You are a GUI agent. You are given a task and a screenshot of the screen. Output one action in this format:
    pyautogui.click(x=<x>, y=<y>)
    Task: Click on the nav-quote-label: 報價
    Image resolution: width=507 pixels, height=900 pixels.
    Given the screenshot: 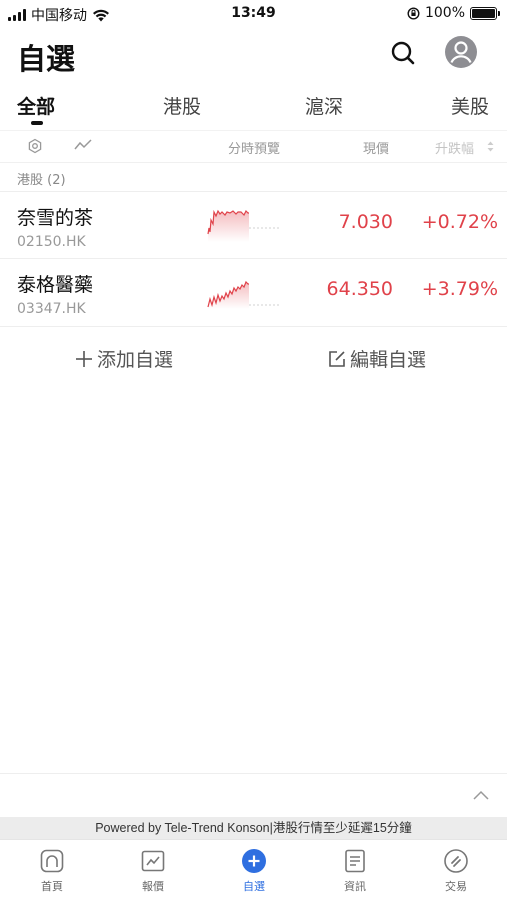 What is the action you would take?
    pyautogui.click(x=153, y=886)
    